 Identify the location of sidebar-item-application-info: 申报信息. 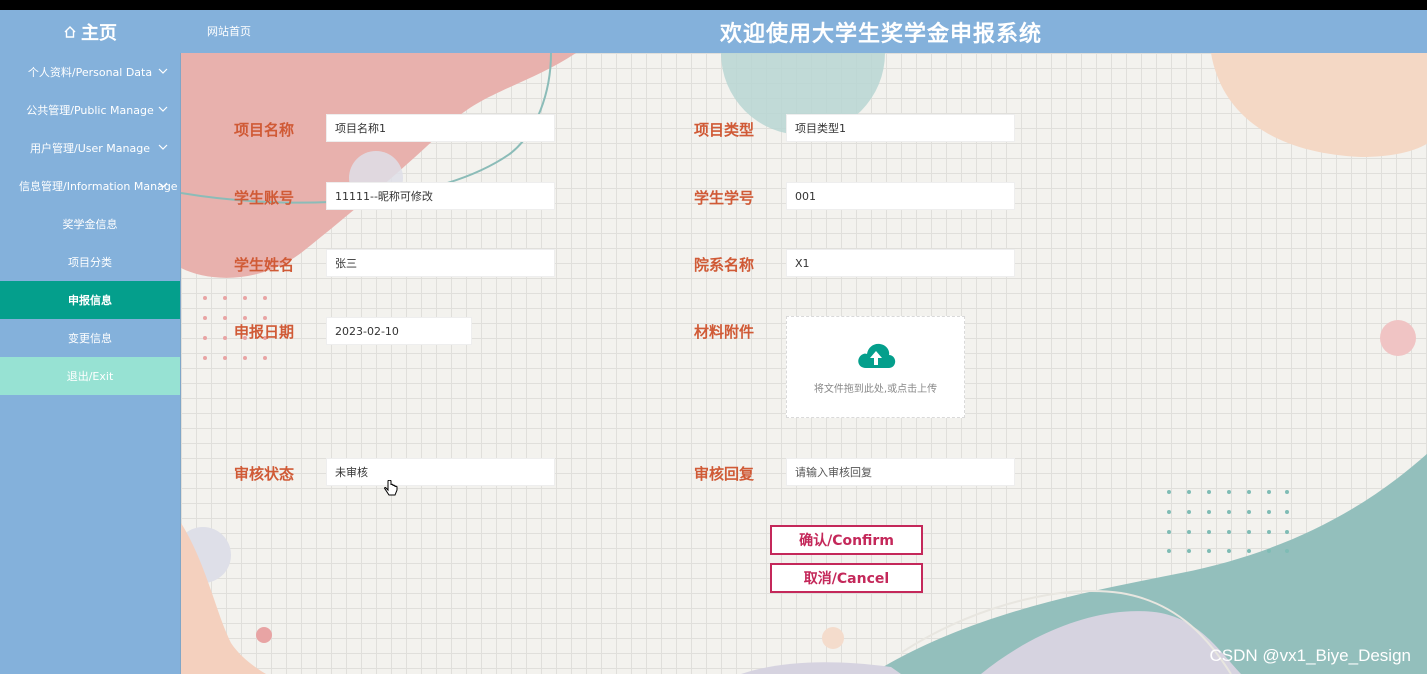
(90, 300).